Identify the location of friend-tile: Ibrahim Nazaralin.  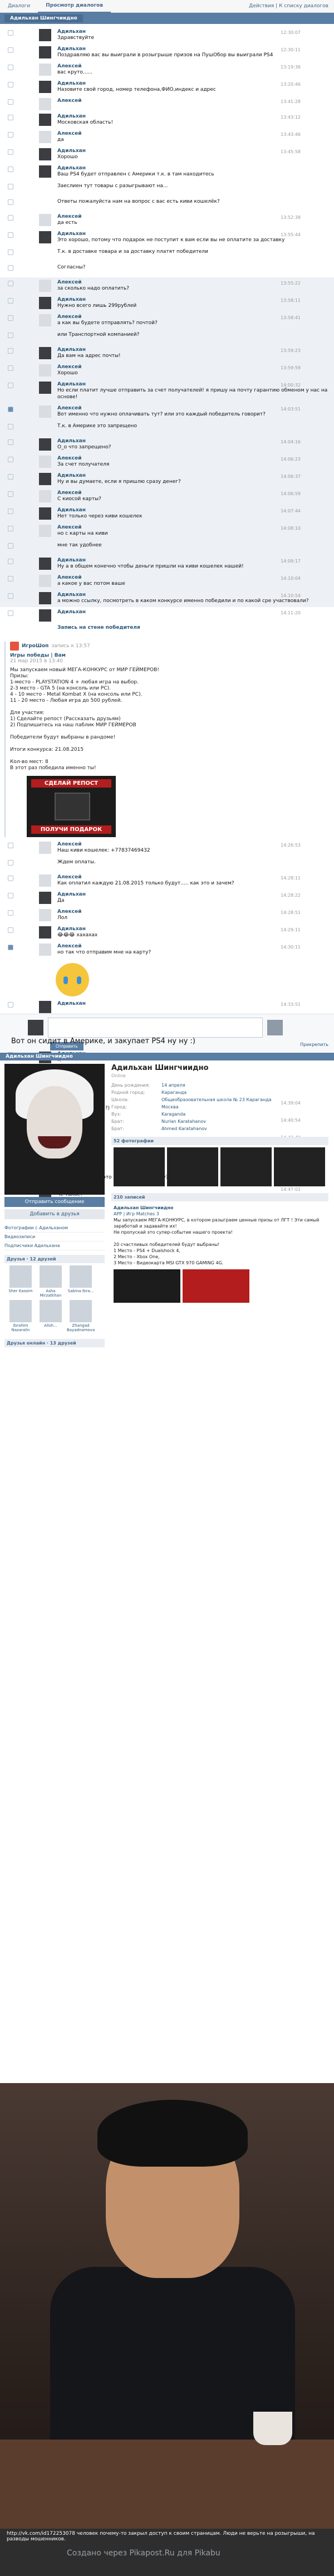
(21, 1316).